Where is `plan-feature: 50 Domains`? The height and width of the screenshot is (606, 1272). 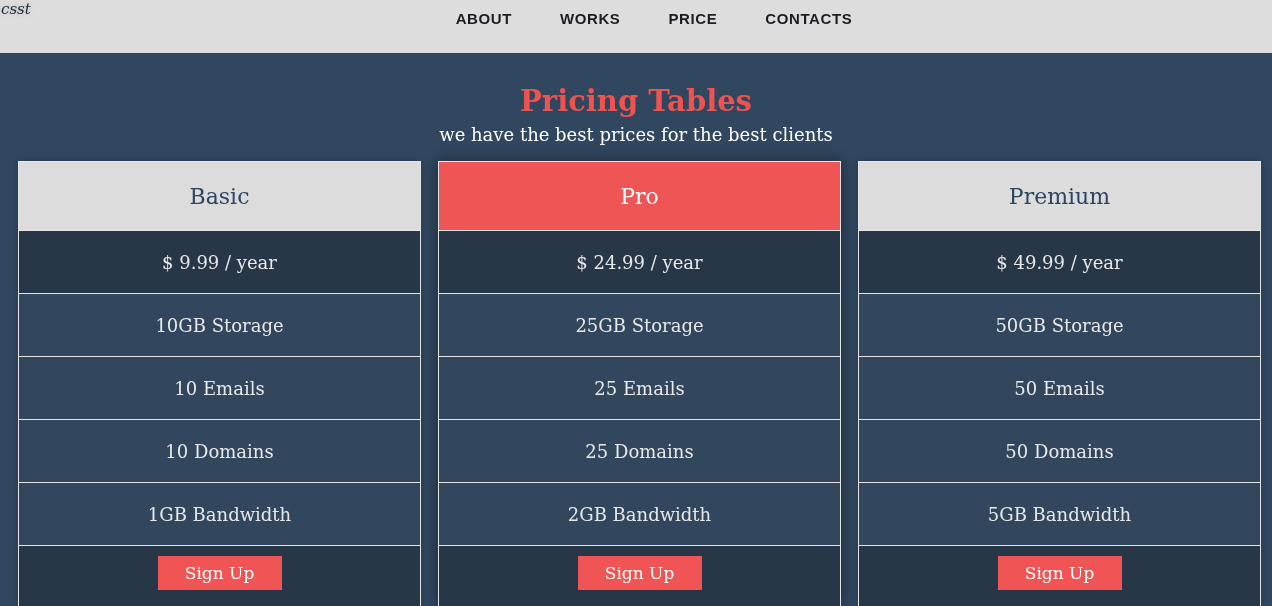
plan-feature: 50 Domains is located at coordinates (1059, 451).